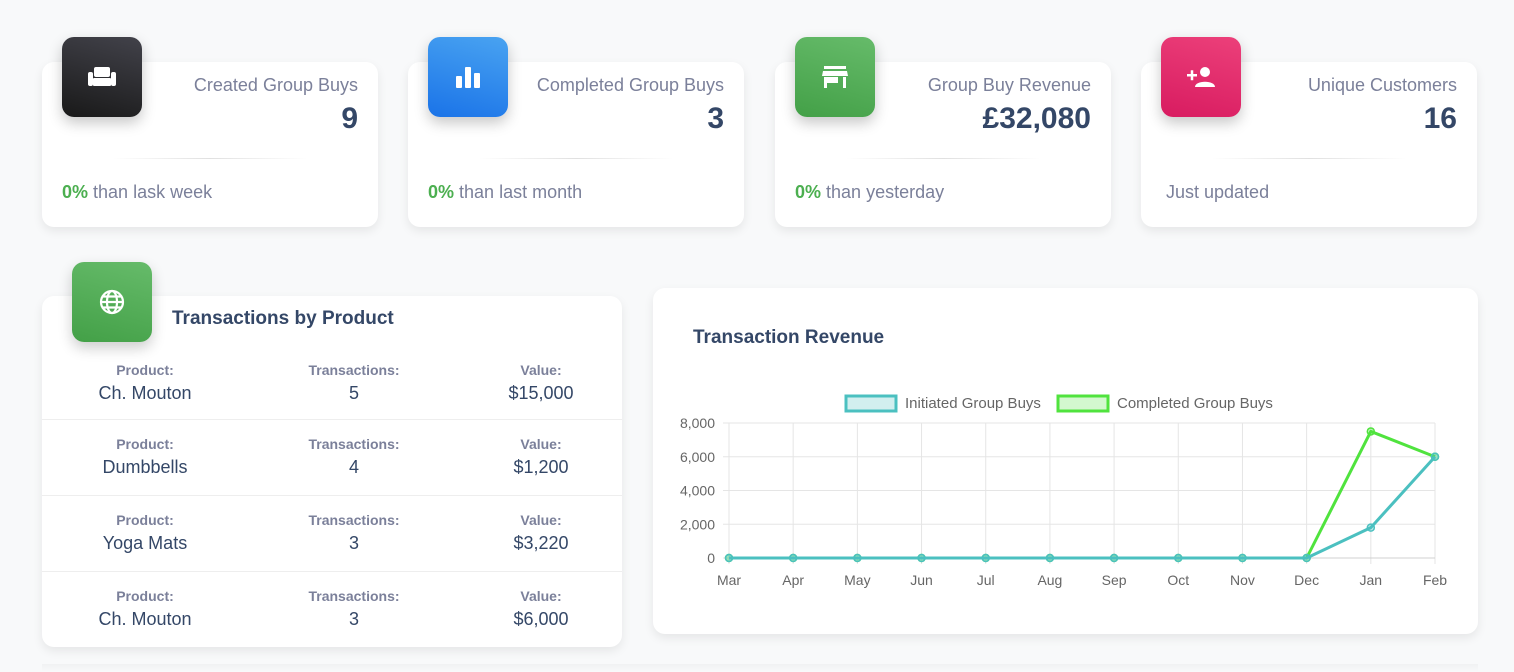  I want to click on transaction-value: $15,000, so click(541, 393).